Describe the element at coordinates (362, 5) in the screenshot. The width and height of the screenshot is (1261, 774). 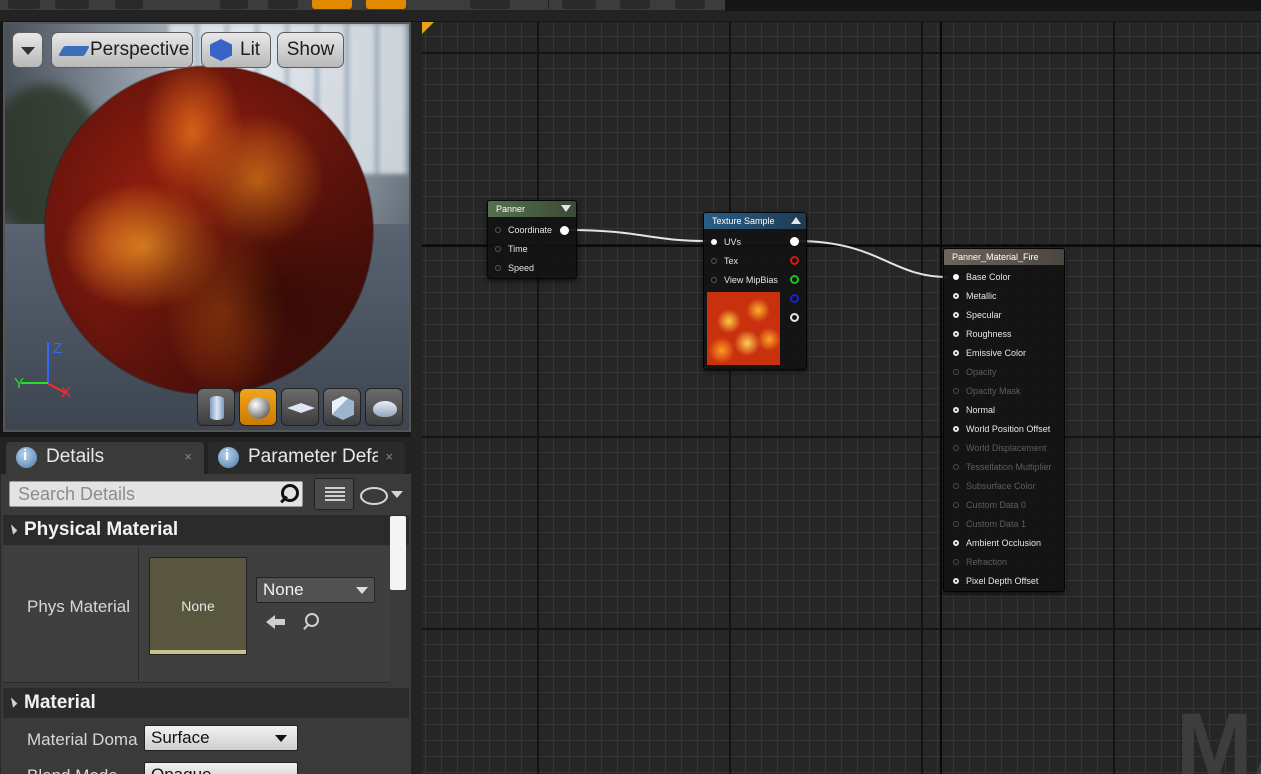
I see `toolbar` at that location.